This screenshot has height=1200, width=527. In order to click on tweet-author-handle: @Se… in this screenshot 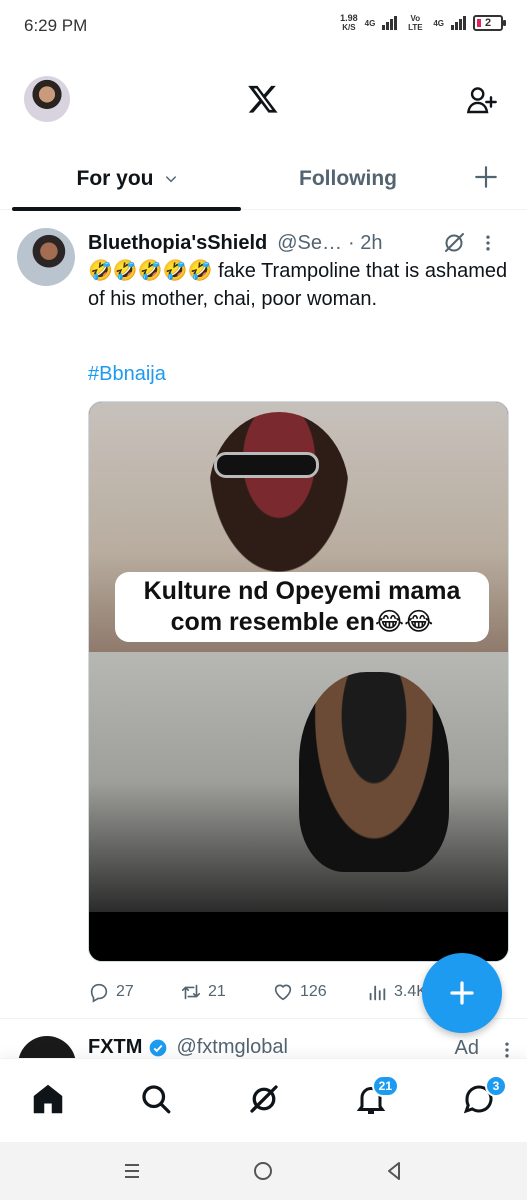, I will do `click(309, 243)`.